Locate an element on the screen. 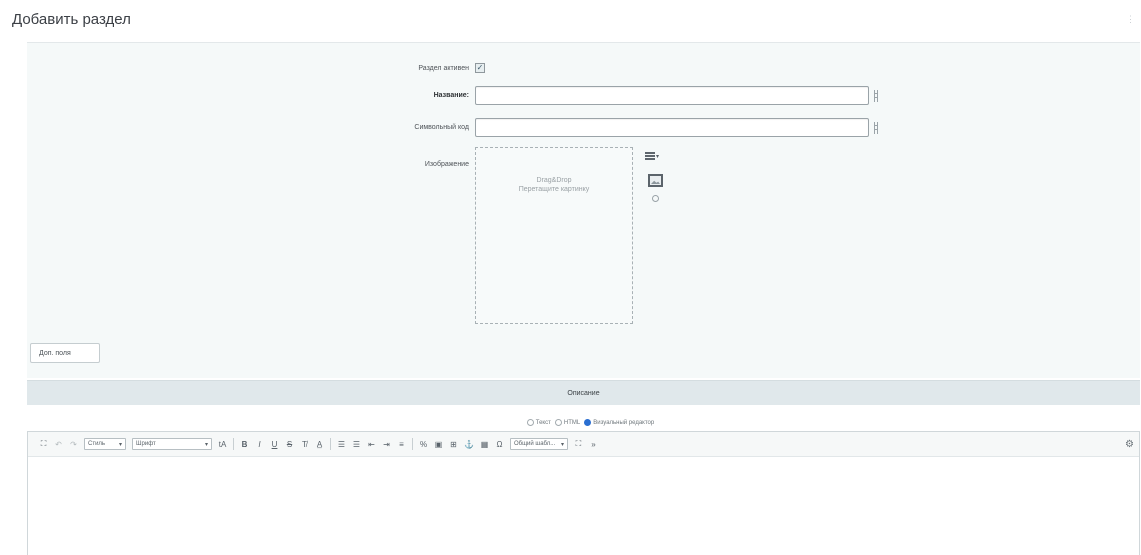  undo-icon: ↶ is located at coordinates (58, 444).